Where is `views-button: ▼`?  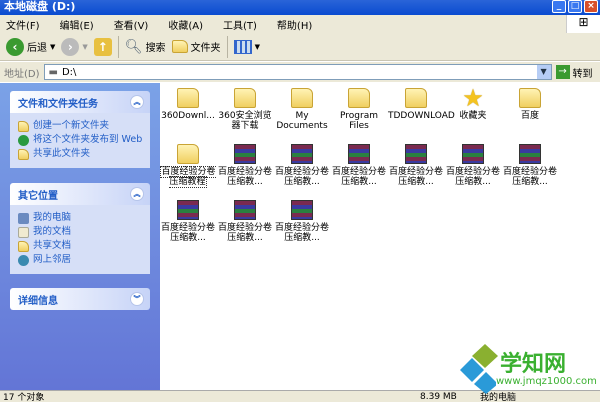
views-button: ▼ is located at coordinates (246, 46).